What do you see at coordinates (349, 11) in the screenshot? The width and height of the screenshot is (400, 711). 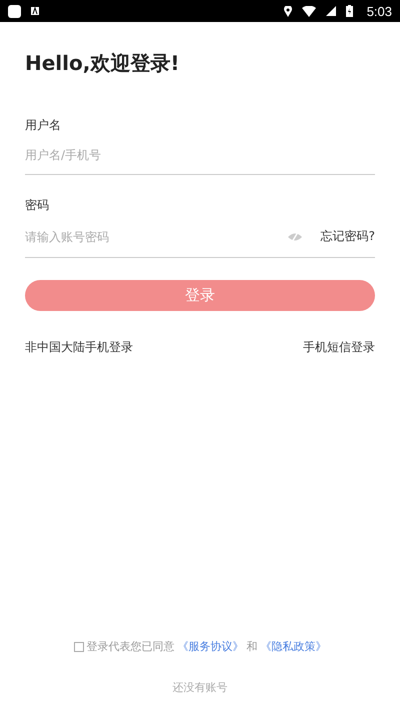 I see `battery-icon` at bounding box center [349, 11].